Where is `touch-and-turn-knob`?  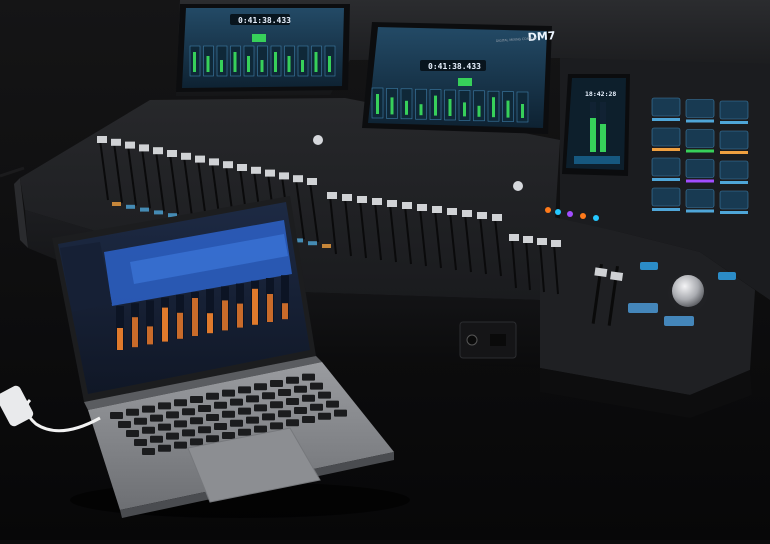 touch-and-turn-knob is located at coordinates (688, 291).